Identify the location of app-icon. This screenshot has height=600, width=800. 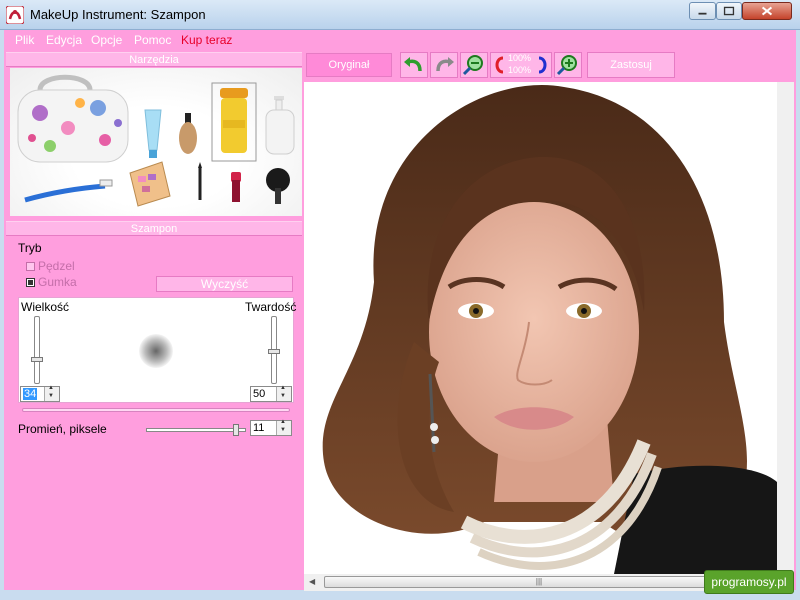
(15, 15).